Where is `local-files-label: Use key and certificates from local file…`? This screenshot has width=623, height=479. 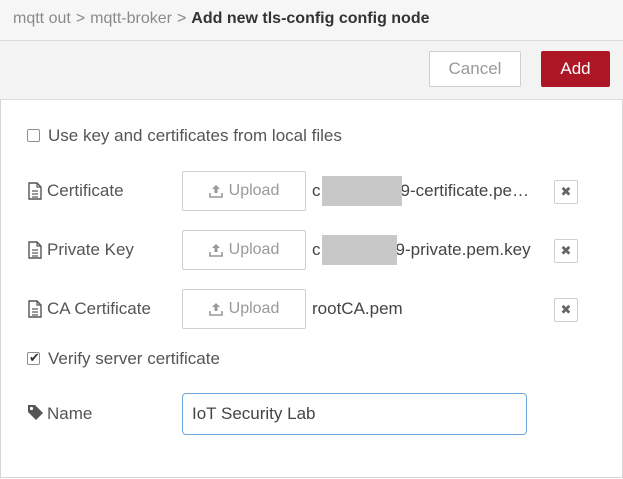
local-files-label: Use key and certificates from local file… is located at coordinates (195, 135).